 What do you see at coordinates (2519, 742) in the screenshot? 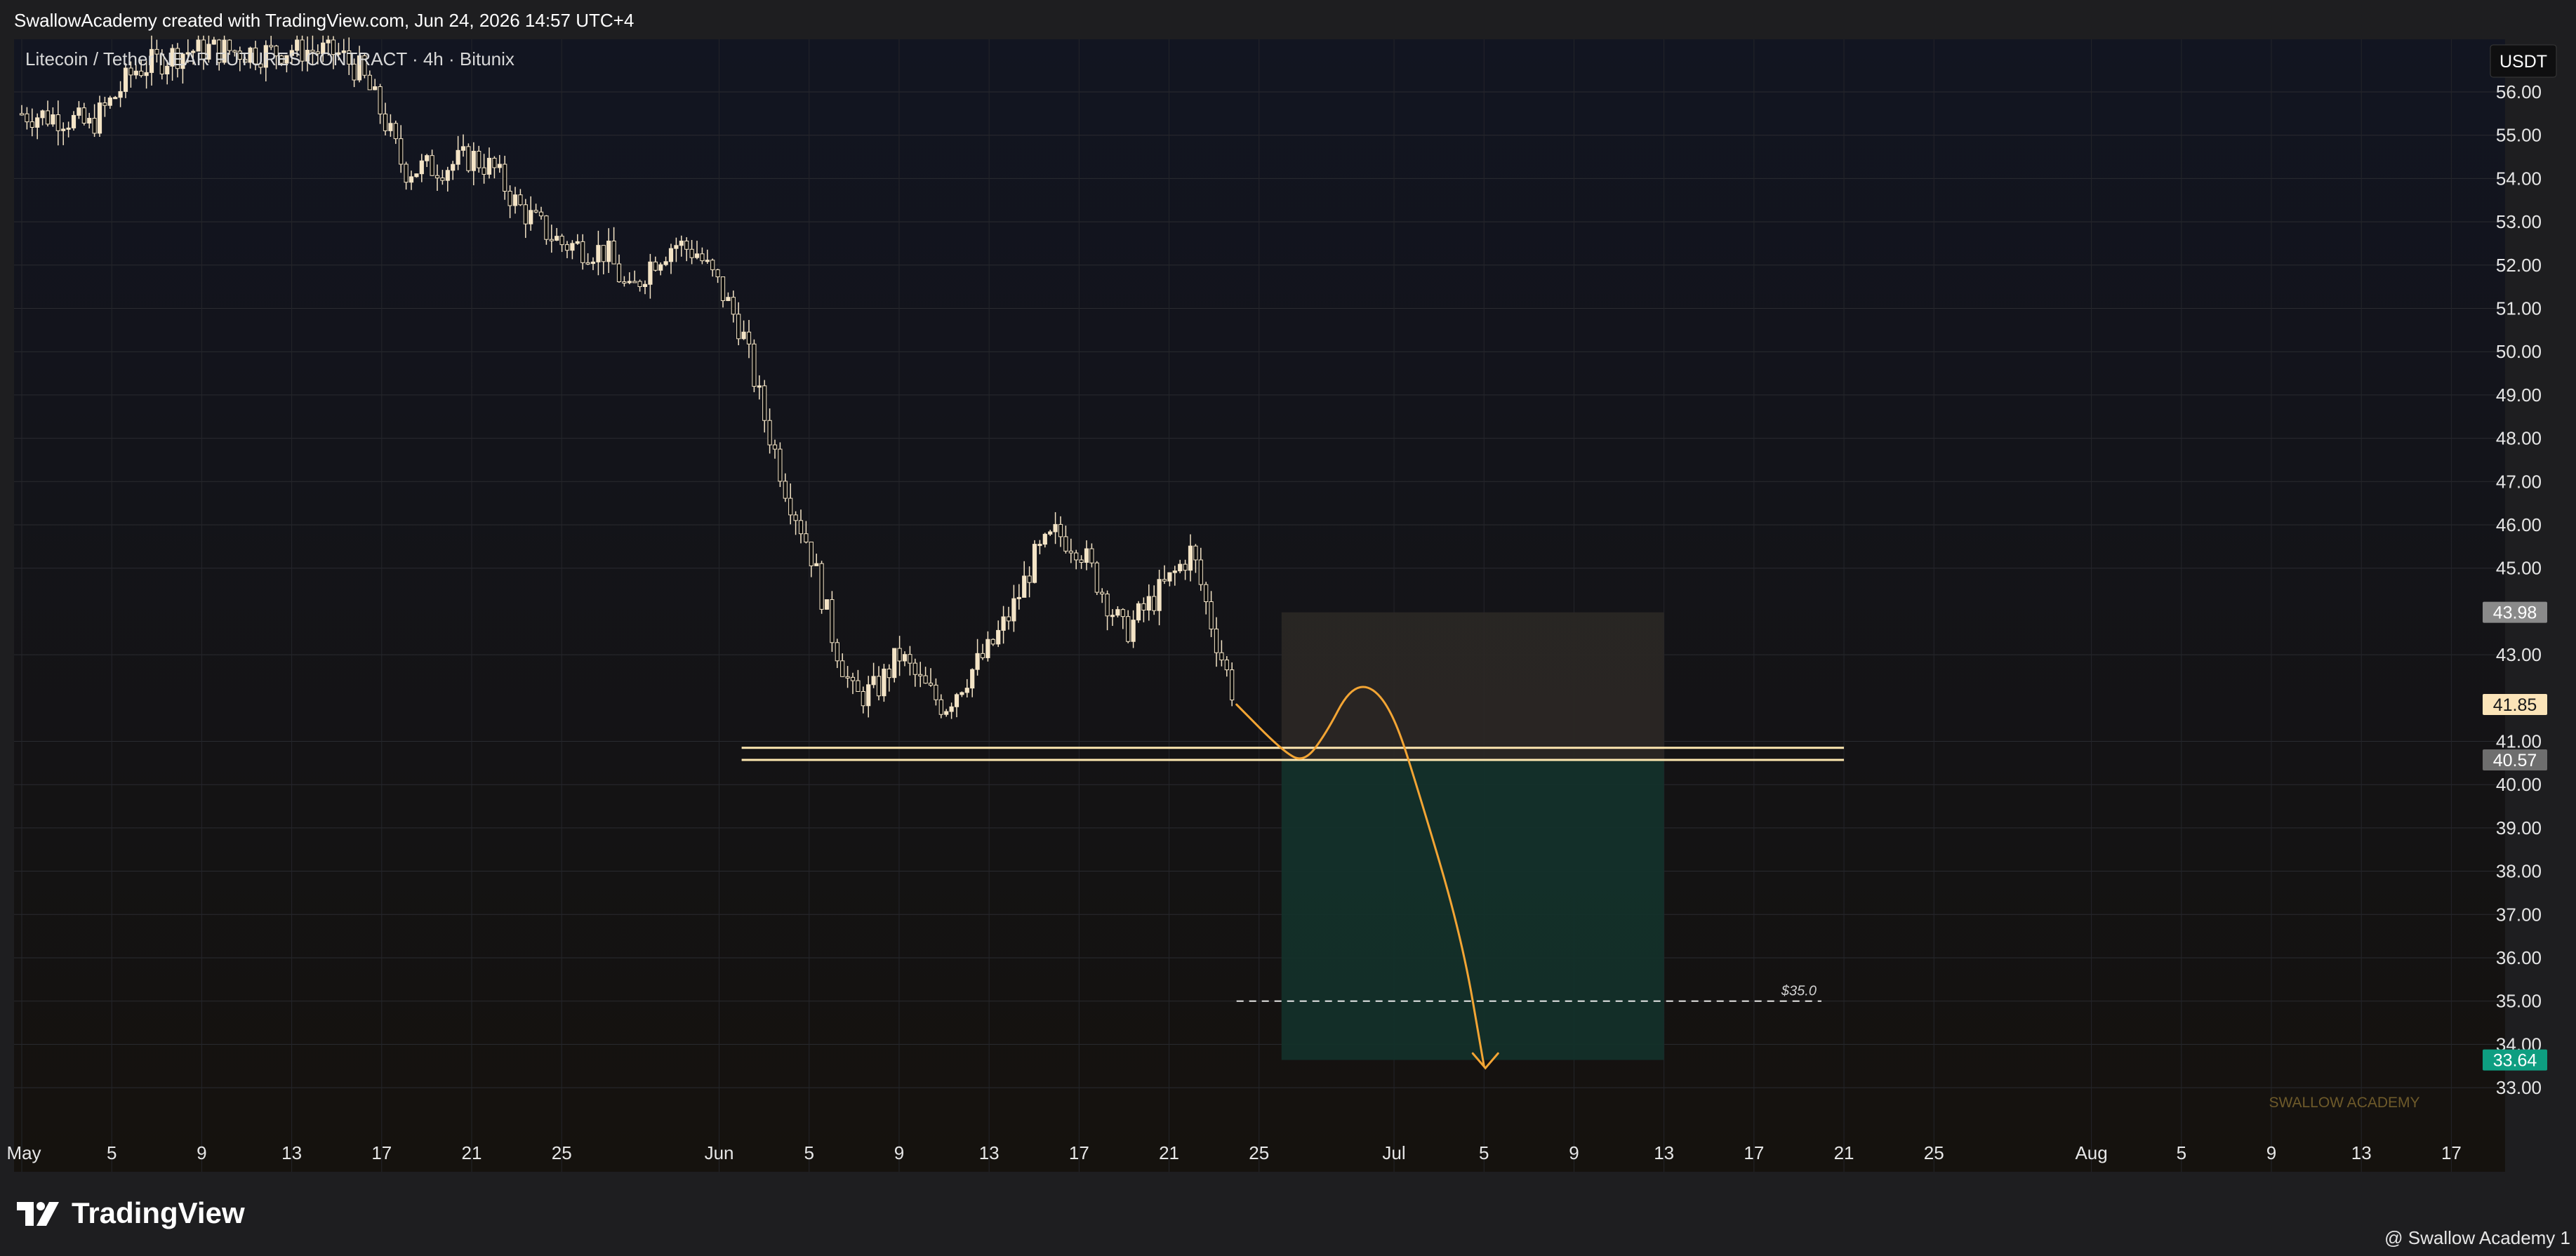
I see `y-tick-label: 41.00` at bounding box center [2519, 742].